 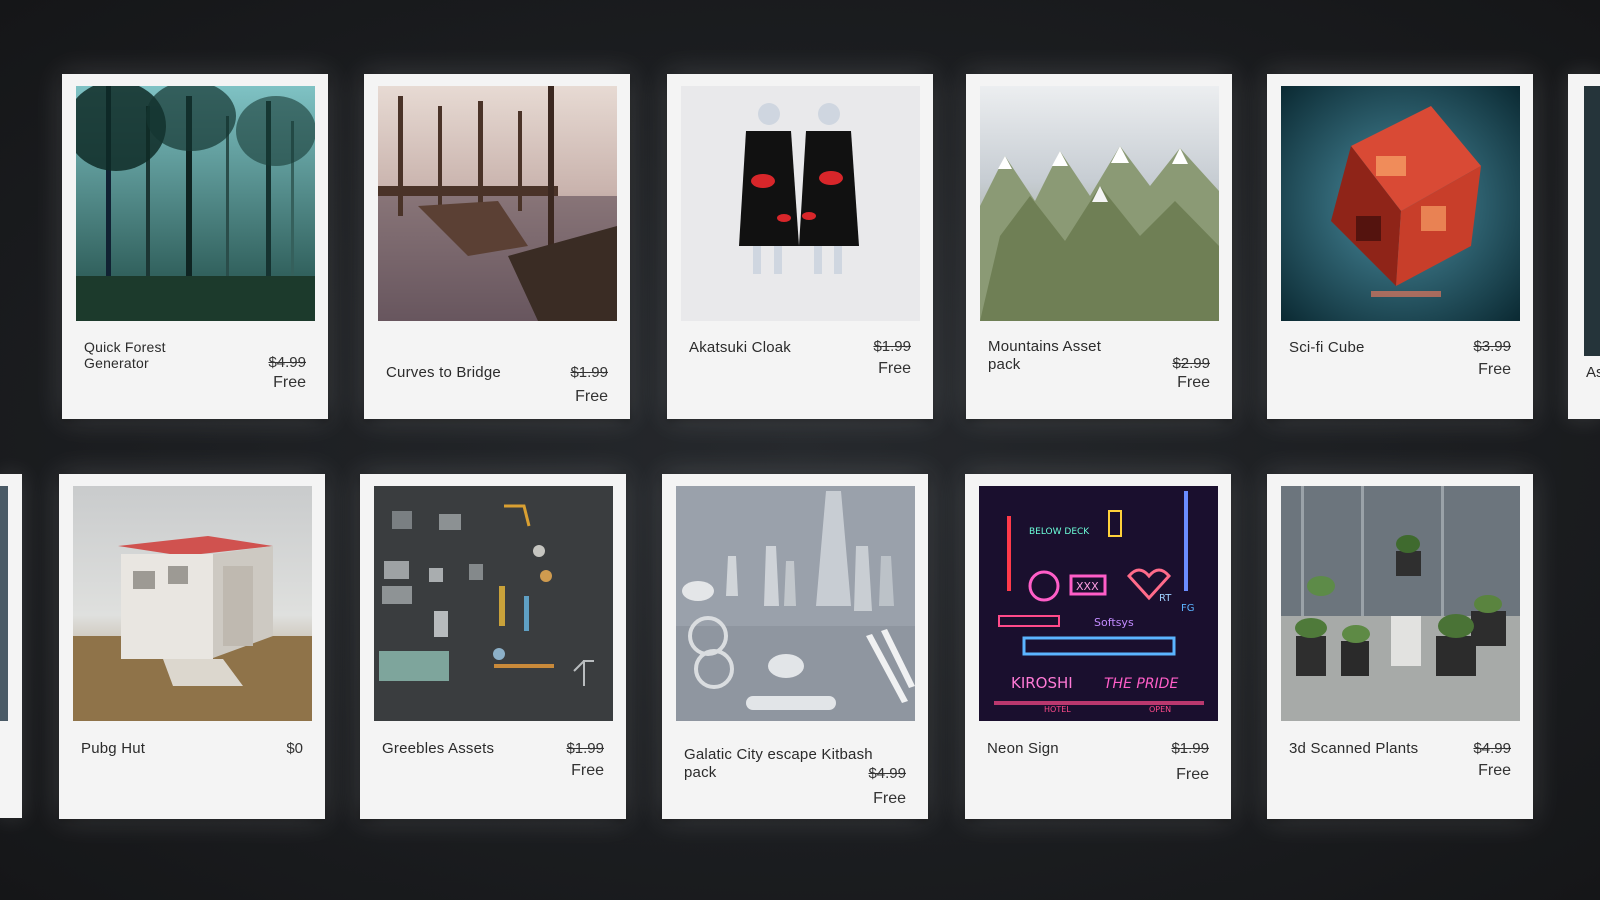 I want to click on product-card-greebles: Greebles Assets $1.99 Free, so click(x=493, y=646).